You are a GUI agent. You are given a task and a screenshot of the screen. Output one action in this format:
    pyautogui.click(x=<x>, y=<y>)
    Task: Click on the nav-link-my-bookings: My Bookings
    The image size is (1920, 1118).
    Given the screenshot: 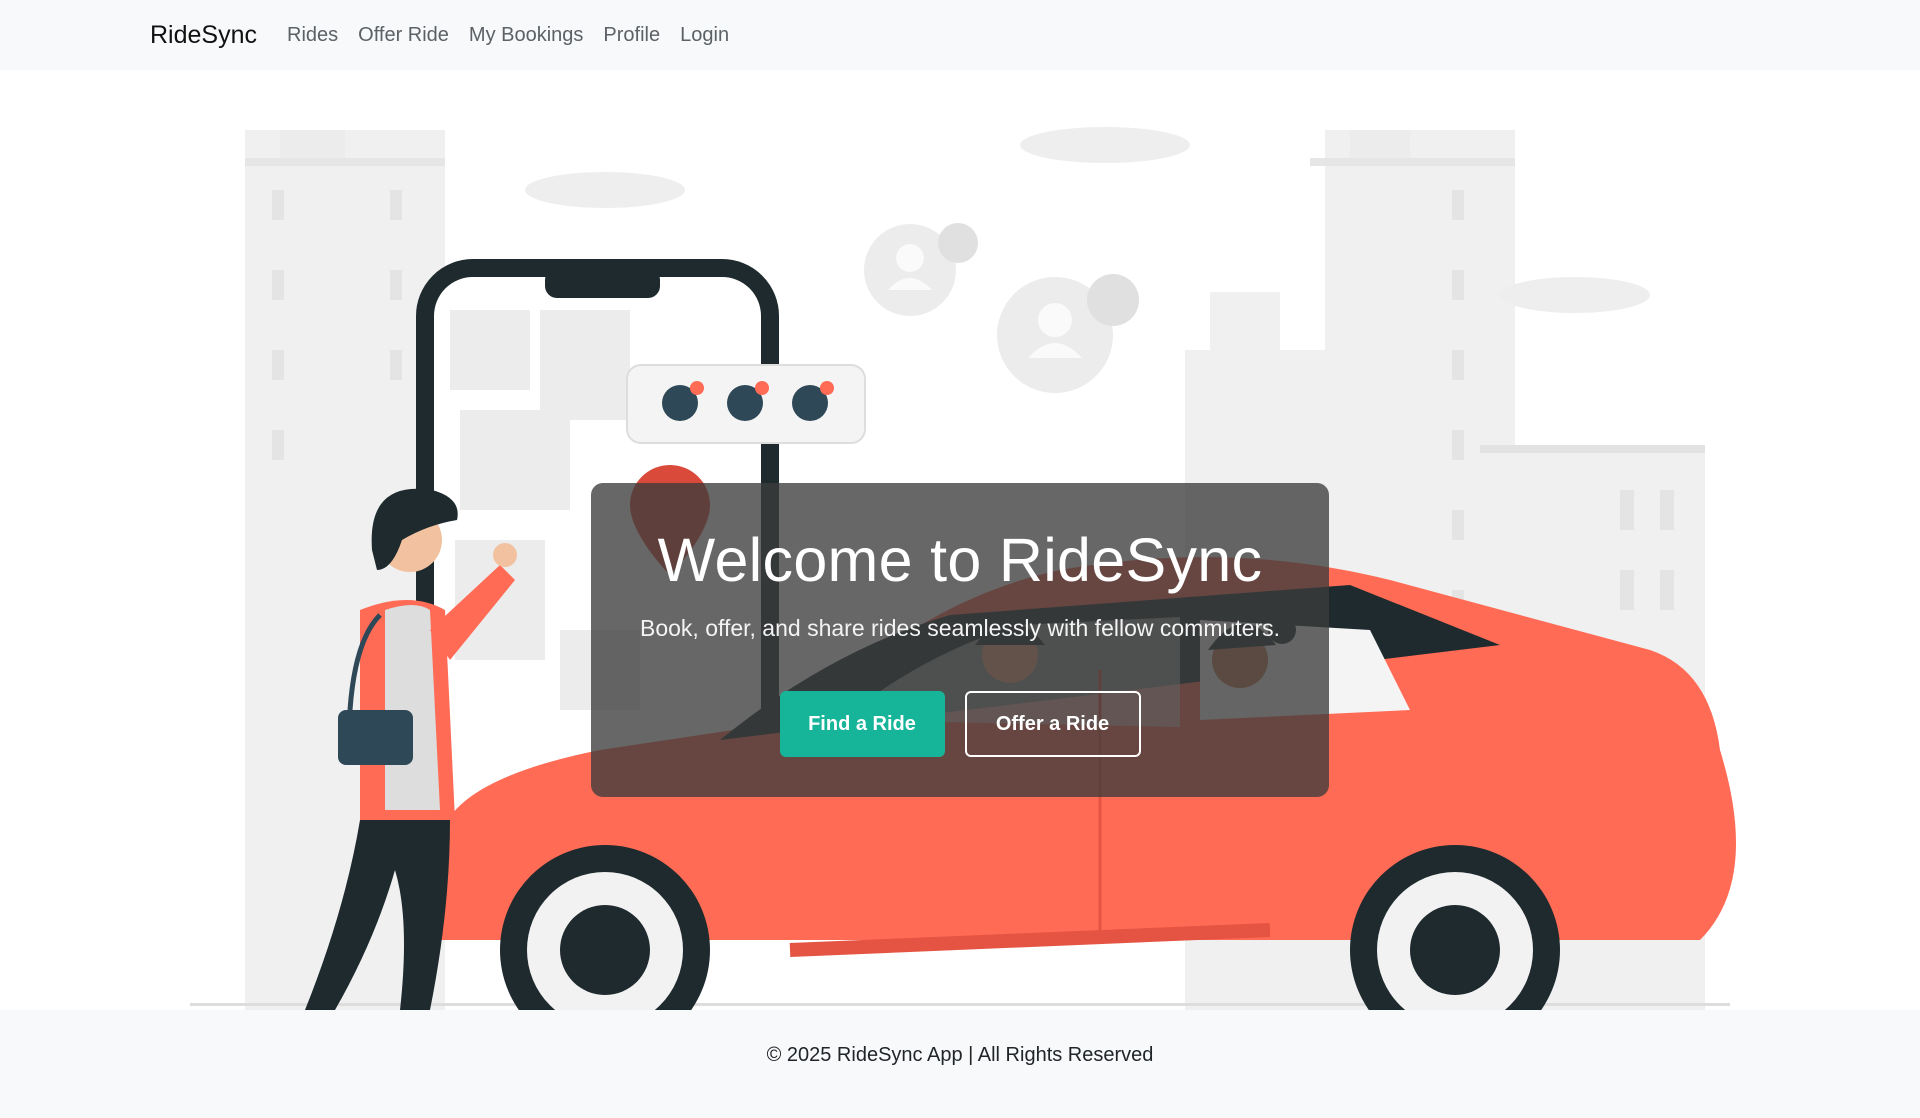 What is the action you would take?
    pyautogui.click(x=526, y=35)
    